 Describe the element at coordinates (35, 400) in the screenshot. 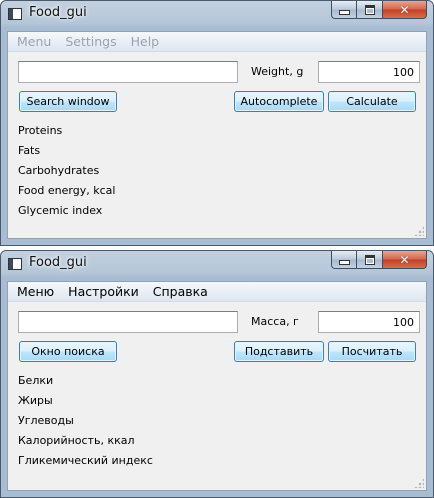

I see `nutrient-label-fats: Жиры` at that location.